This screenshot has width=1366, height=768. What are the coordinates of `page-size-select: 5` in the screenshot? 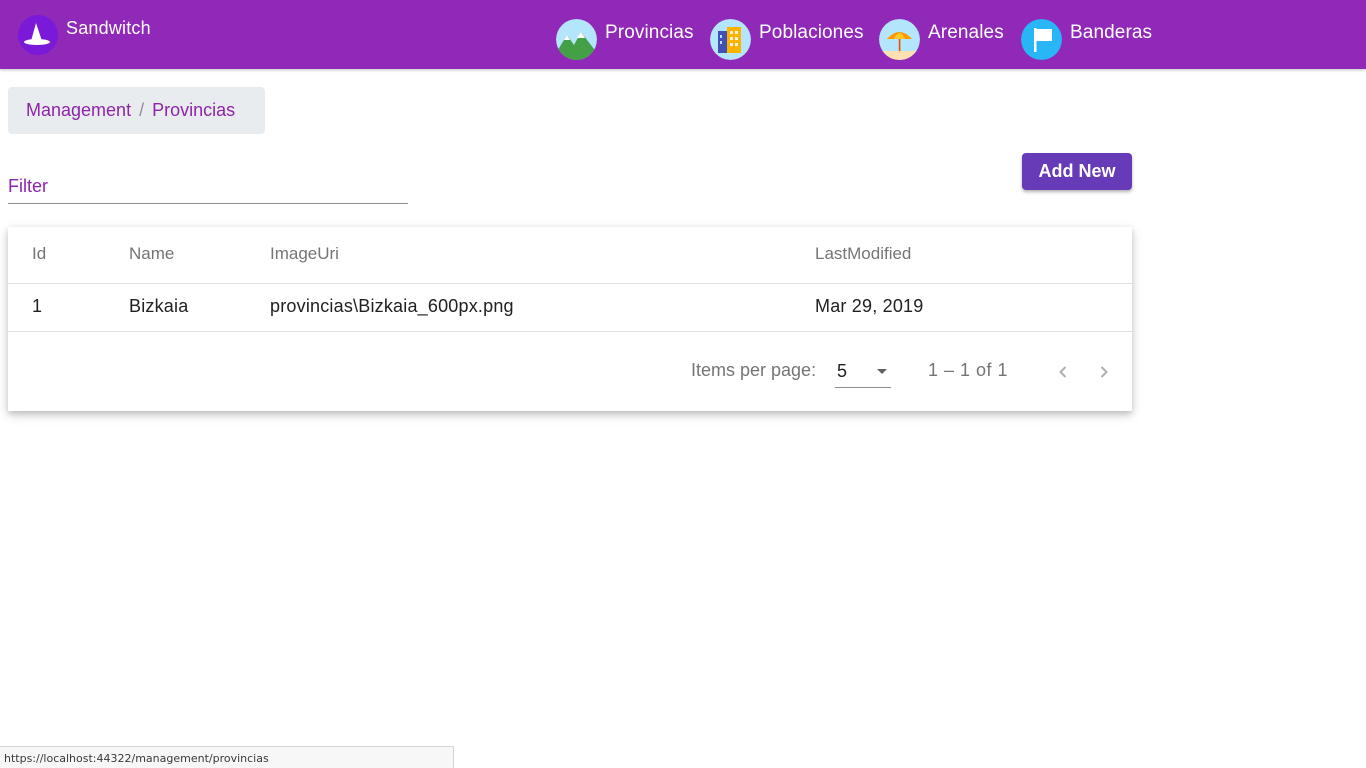 It's located at (863, 372).